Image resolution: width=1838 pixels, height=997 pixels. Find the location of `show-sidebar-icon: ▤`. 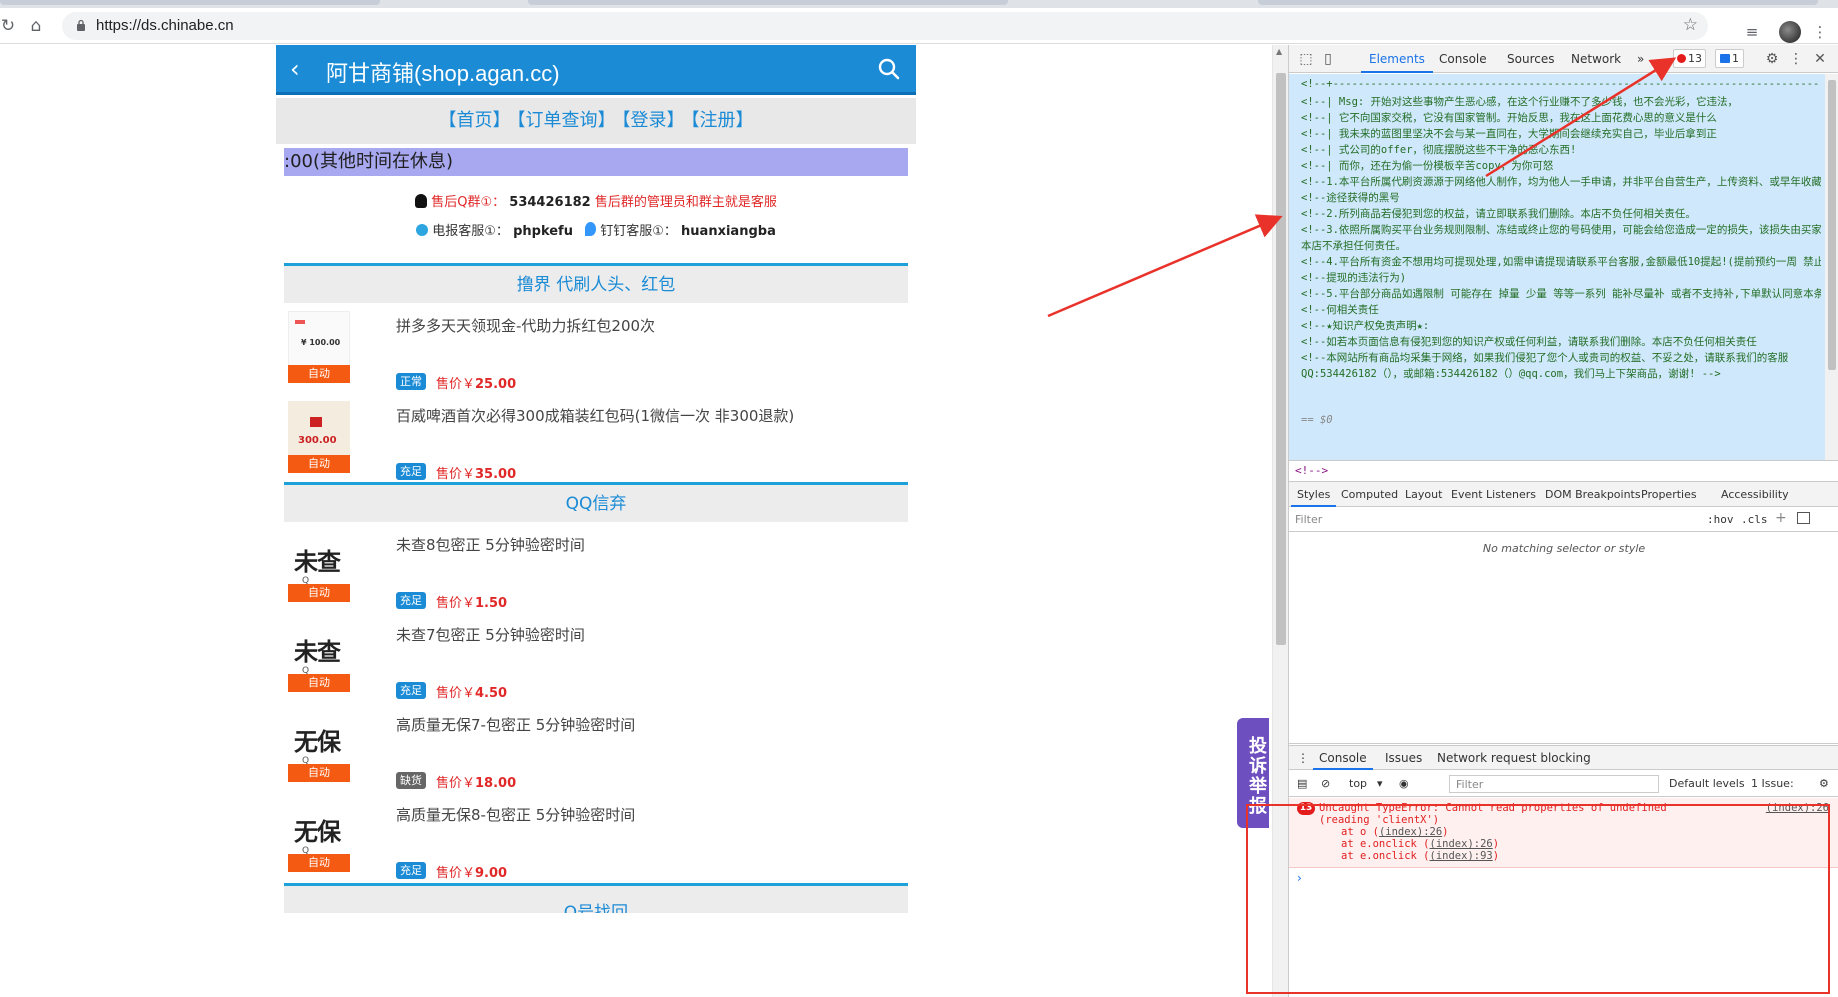

show-sidebar-icon: ▤ is located at coordinates (1302, 783).